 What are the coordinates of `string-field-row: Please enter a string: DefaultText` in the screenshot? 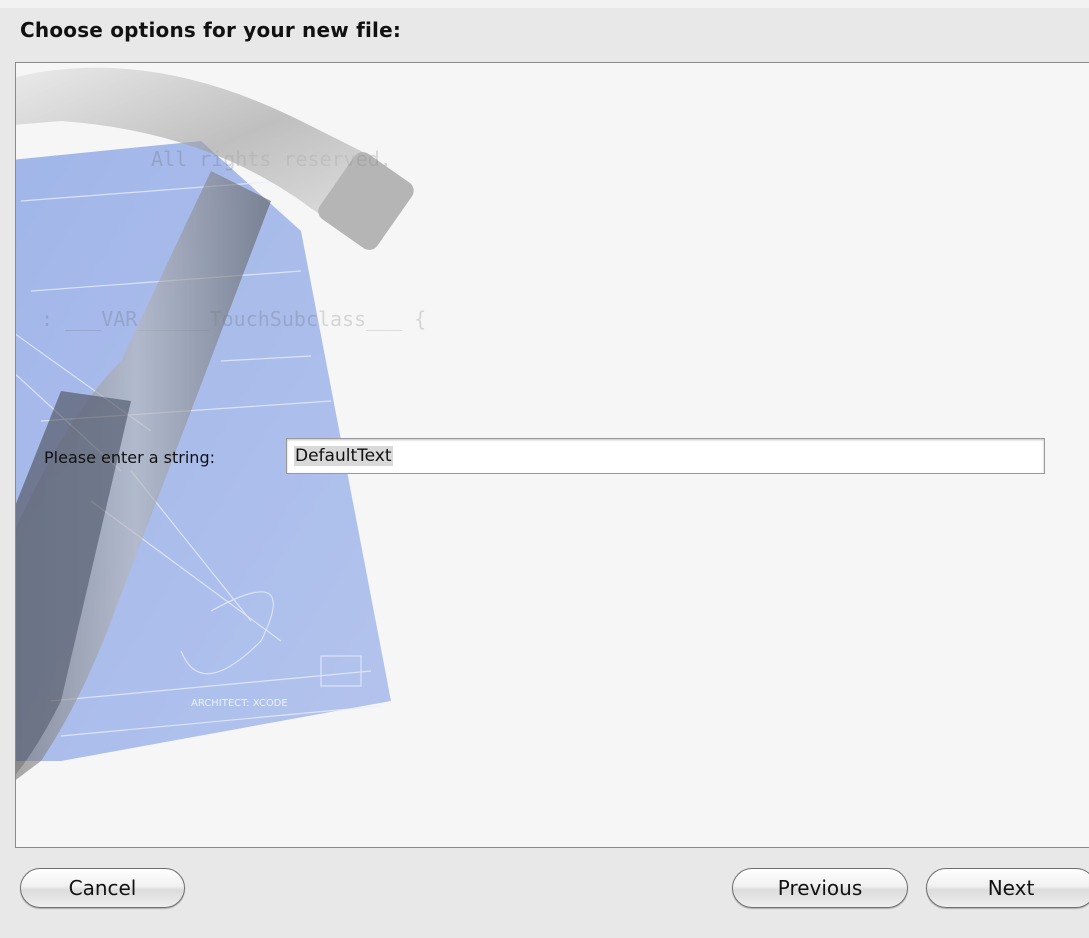 It's located at (554, 456).